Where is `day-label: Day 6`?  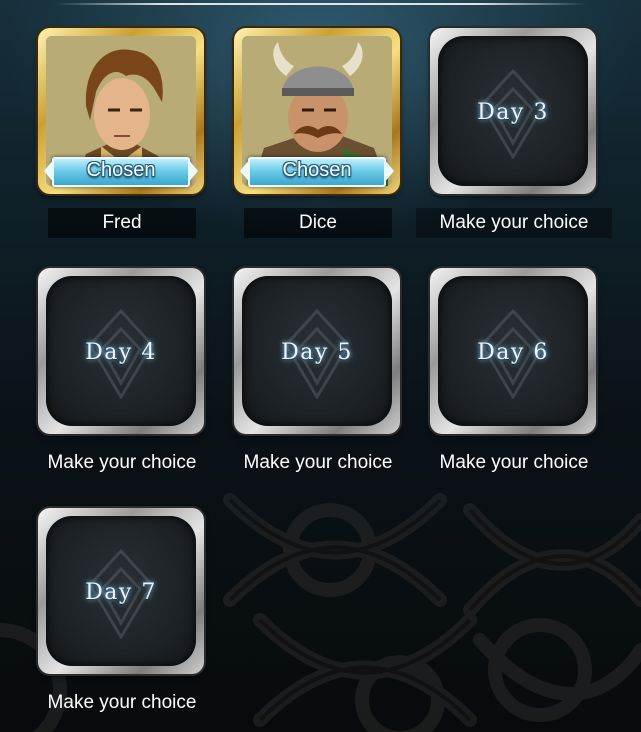
day-label: Day 6 is located at coordinates (513, 352).